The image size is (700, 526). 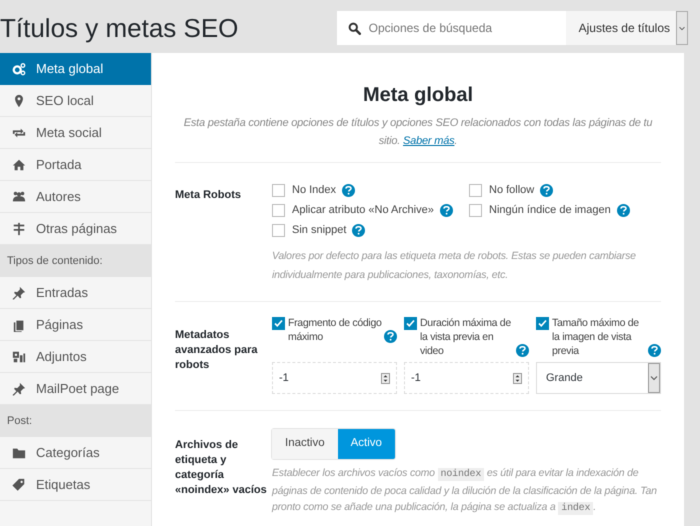 What do you see at coordinates (428, 141) in the screenshot?
I see `learn-more-link: Saber más` at bounding box center [428, 141].